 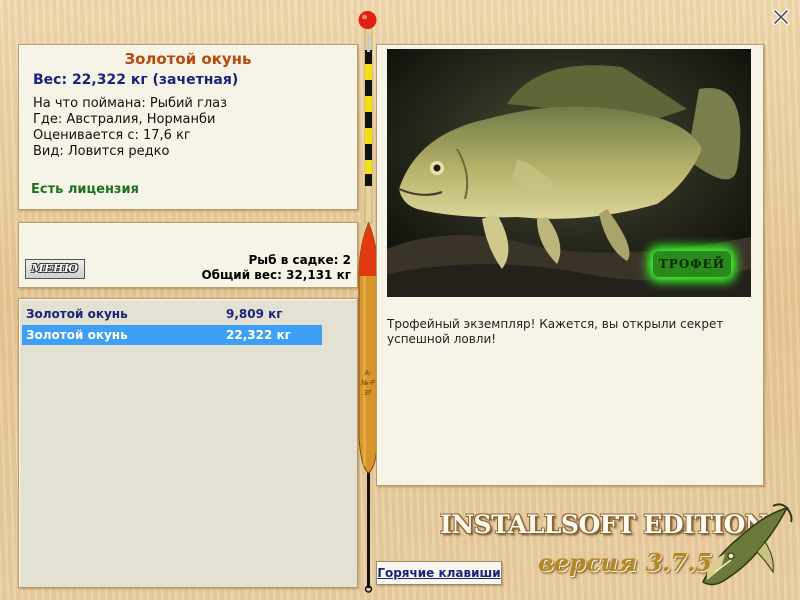 What do you see at coordinates (692, 264) in the screenshot?
I see `trophy-badge: ТРОФЕЙ` at bounding box center [692, 264].